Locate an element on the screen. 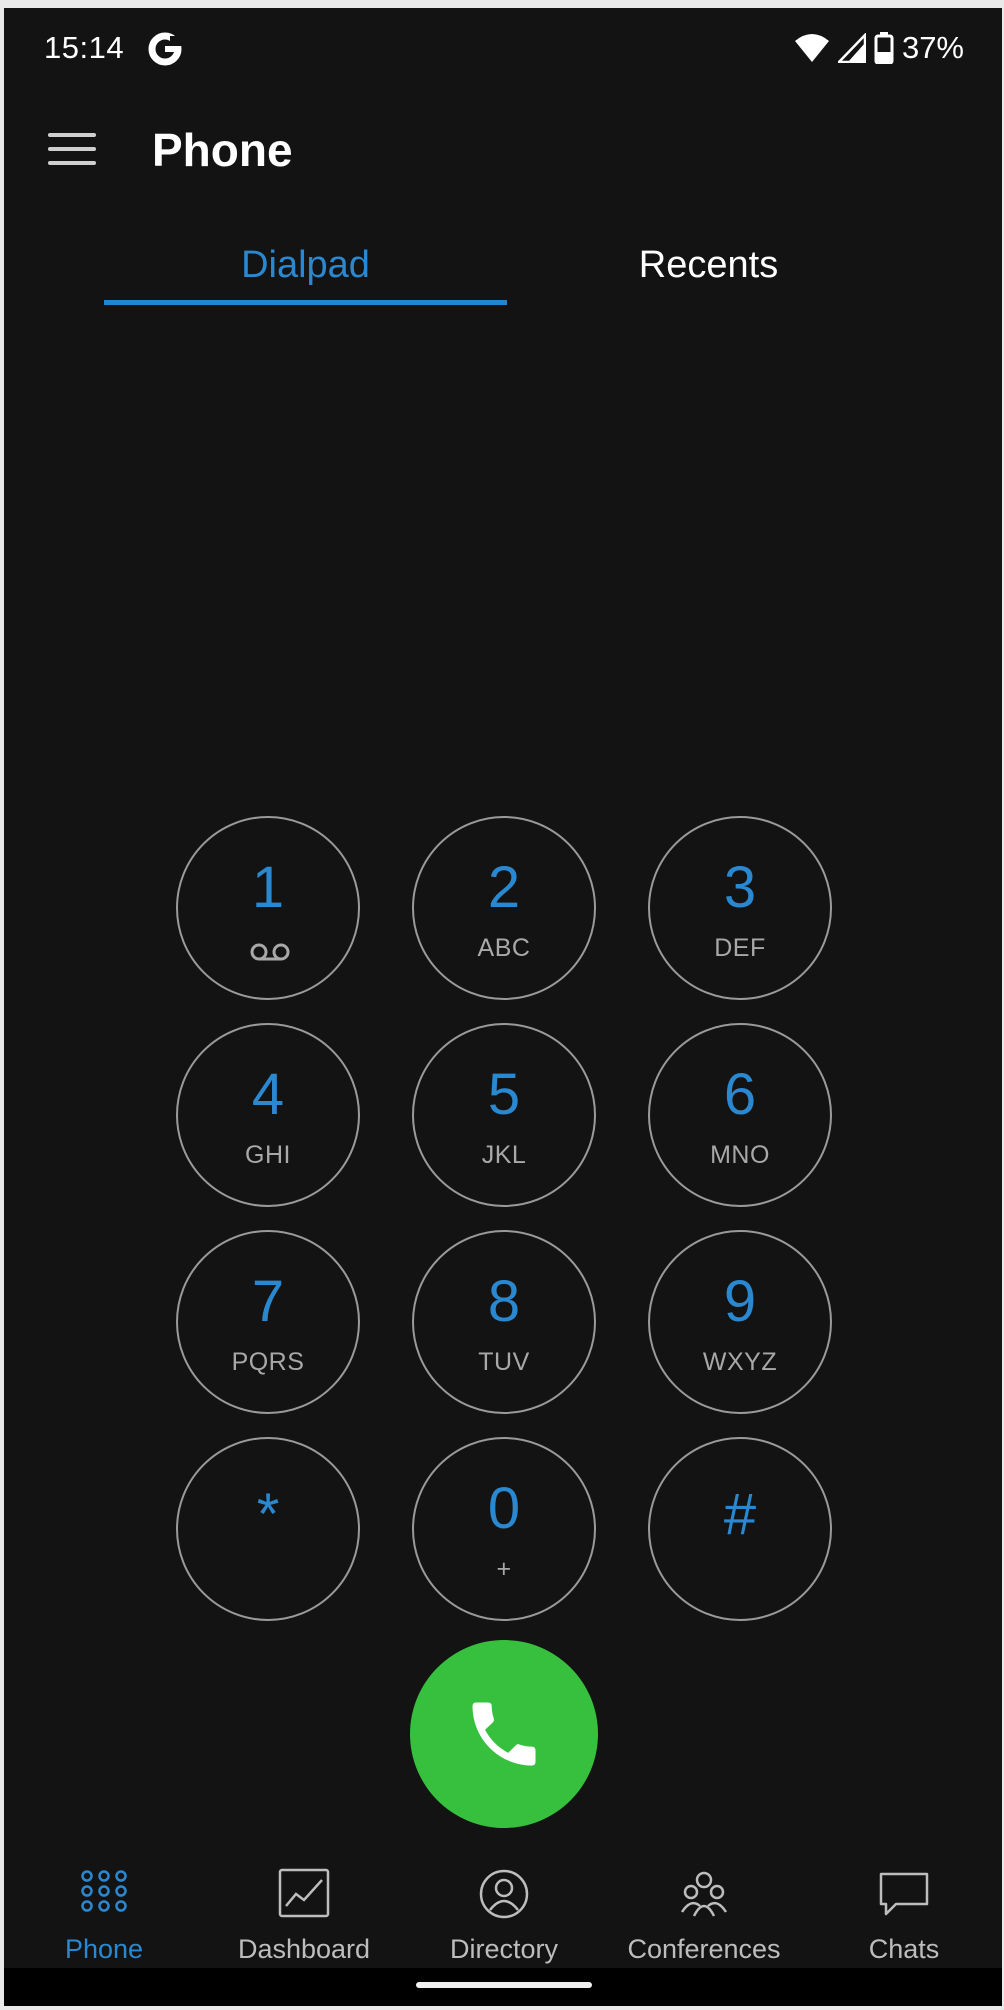  key-digit: 2 is located at coordinates (504, 887).